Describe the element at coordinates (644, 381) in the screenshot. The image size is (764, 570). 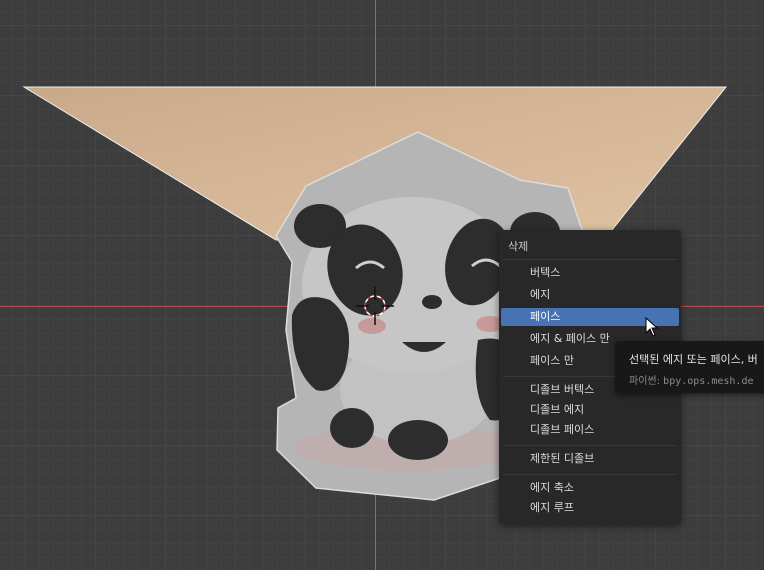
I see `tooltip-python-label: 파이썬:` at that location.